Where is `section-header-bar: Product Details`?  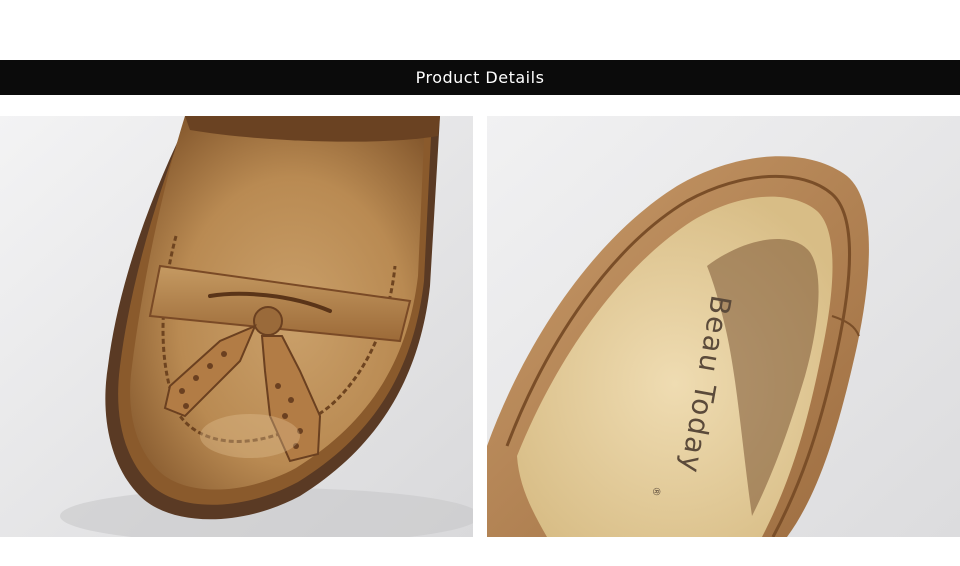
section-header-bar: Product Details is located at coordinates (480, 77).